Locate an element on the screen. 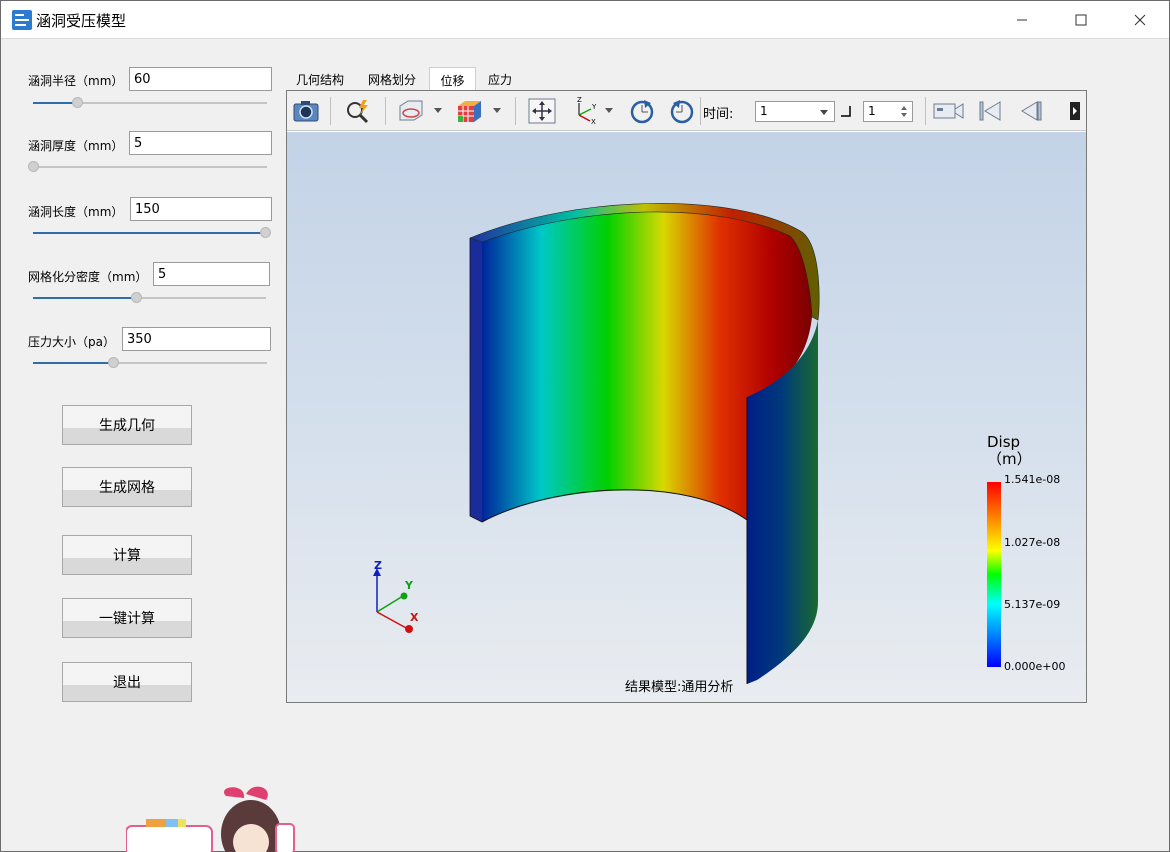 This screenshot has height=852, width=1170. minimize-icon is located at coordinates (1022, 20).